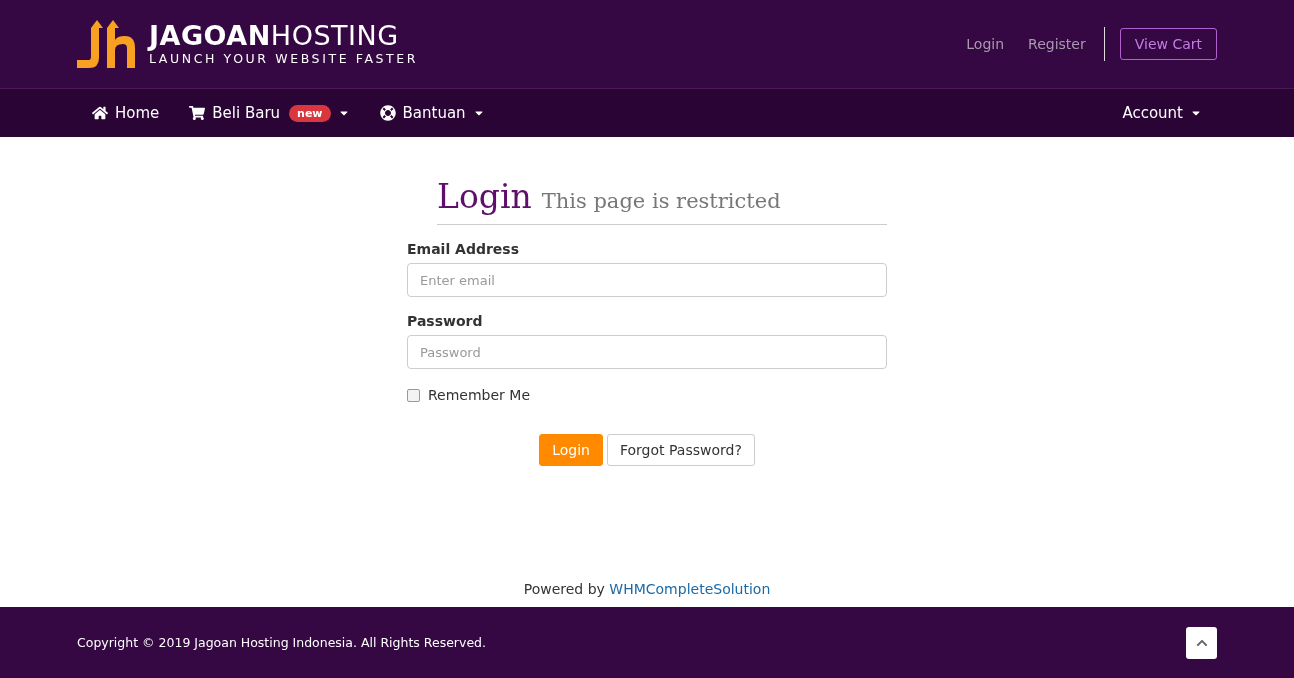  What do you see at coordinates (269, 113) in the screenshot?
I see `nav-item: Beli Baru new` at bounding box center [269, 113].